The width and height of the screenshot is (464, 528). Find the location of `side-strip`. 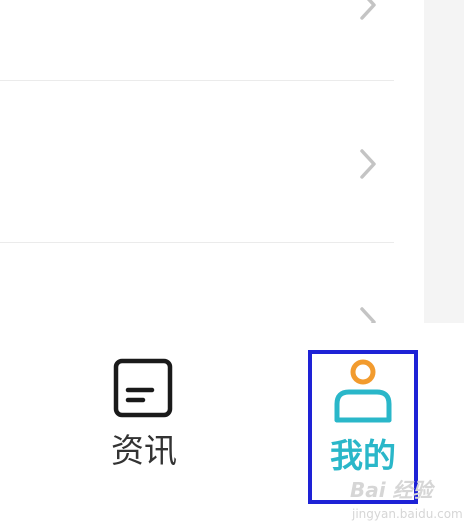

side-strip is located at coordinates (444, 161).